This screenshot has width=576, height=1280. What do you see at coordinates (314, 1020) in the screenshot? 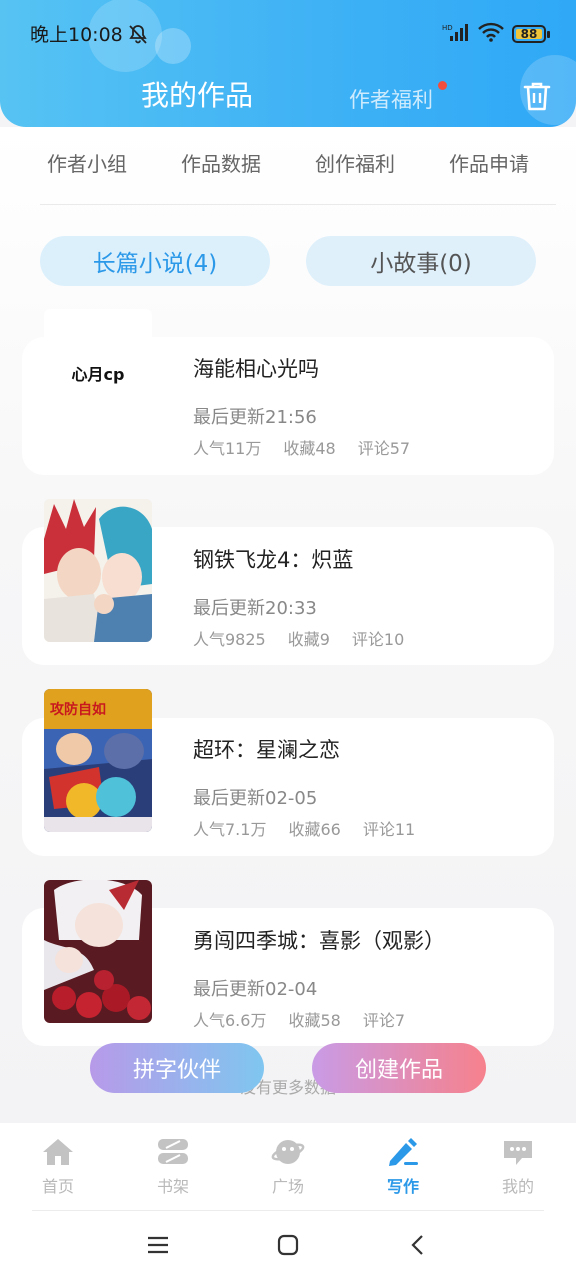
I see `work-favorites: 收藏58` at bounding box center [314, 1020].